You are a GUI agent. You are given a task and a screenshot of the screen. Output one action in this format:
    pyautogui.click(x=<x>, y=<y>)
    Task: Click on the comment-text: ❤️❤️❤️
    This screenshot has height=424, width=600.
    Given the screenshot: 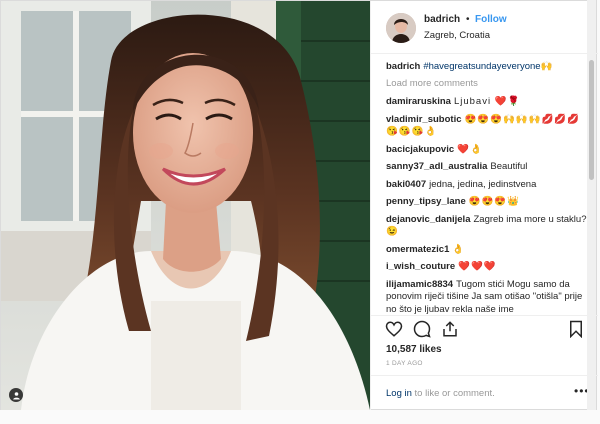 What is the action you would take?
    pyautogui.click(x=477, y=266)
    